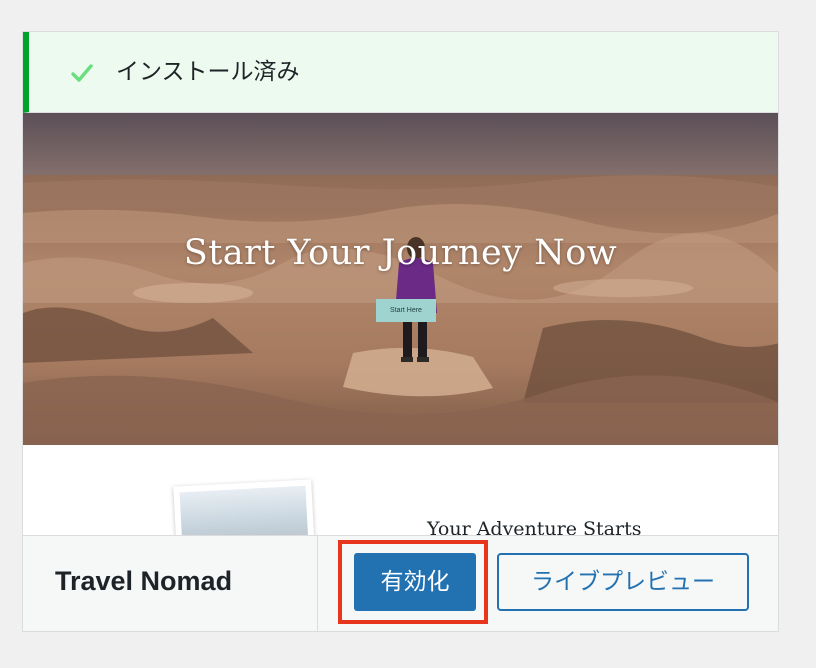  I want to click on theme-footer: Travel Nomad 有効化 ライブプレビュー, so click(400, 583).